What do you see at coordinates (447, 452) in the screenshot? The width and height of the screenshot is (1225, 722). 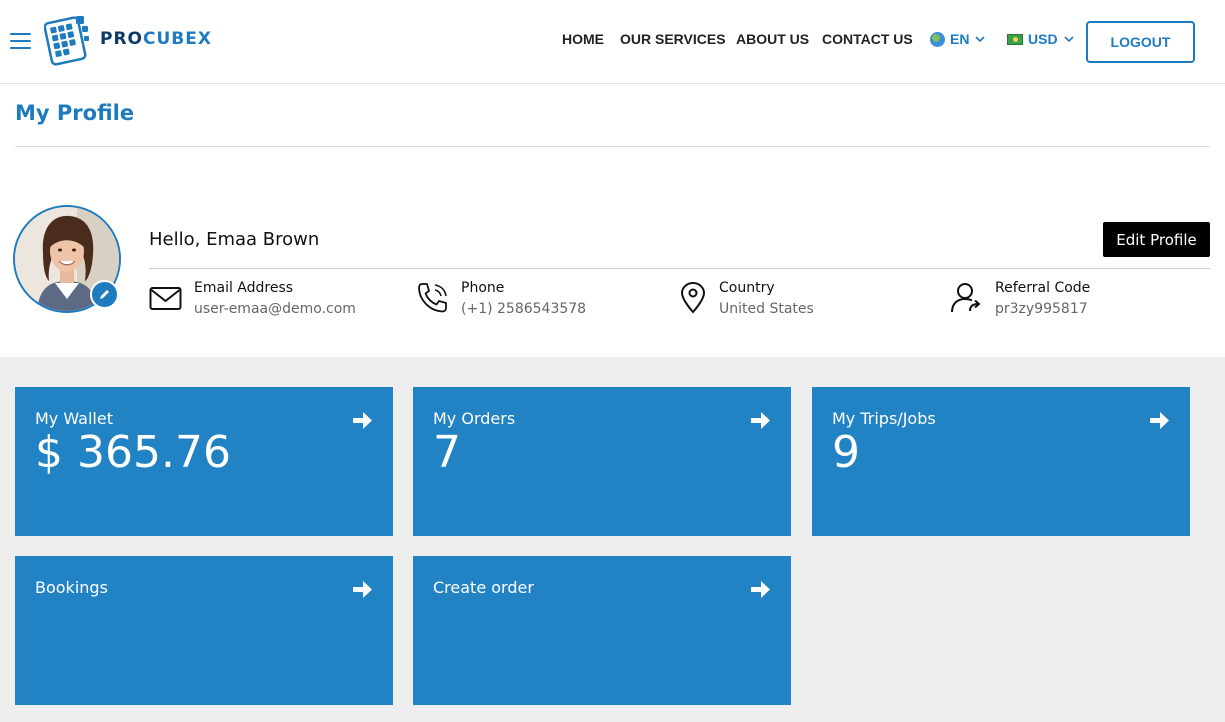 I see `card-value: 7` at bounding box center [447, 452].